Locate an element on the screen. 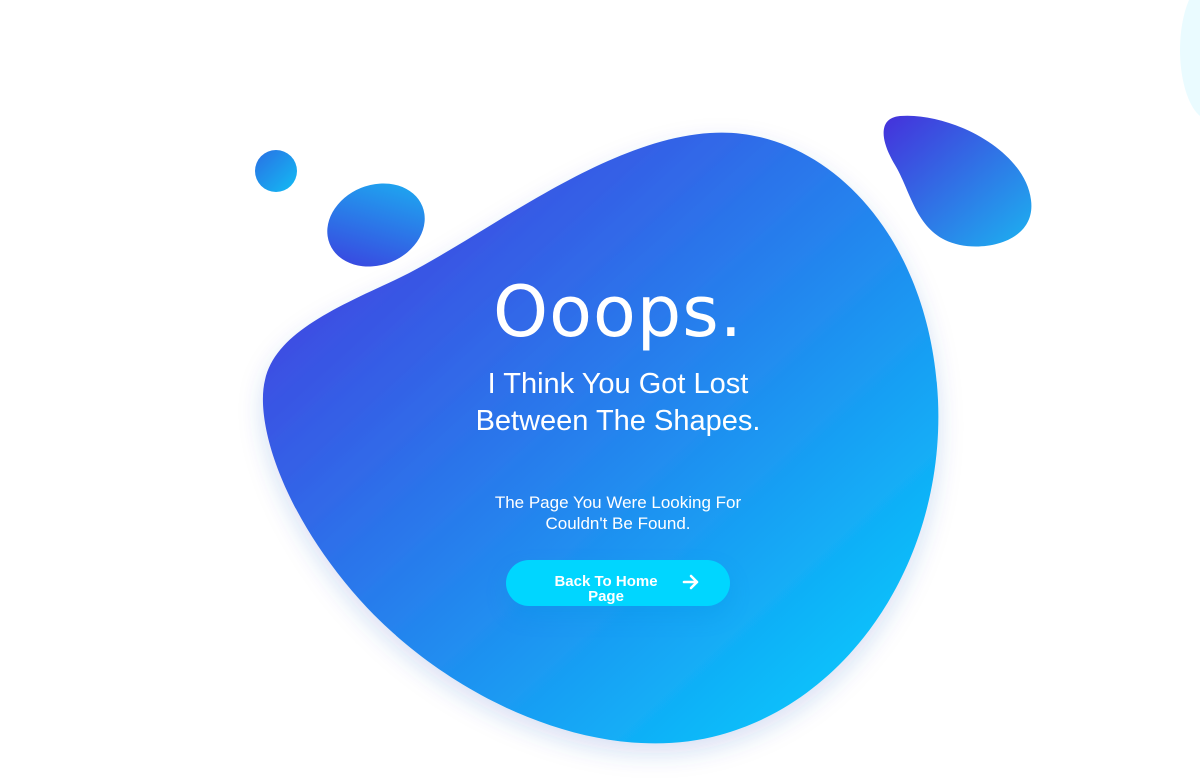 The width and height of the screenshot is (1200, 780). message-line-2: Couldn't Be Found. is located at coordinates (618, 523).